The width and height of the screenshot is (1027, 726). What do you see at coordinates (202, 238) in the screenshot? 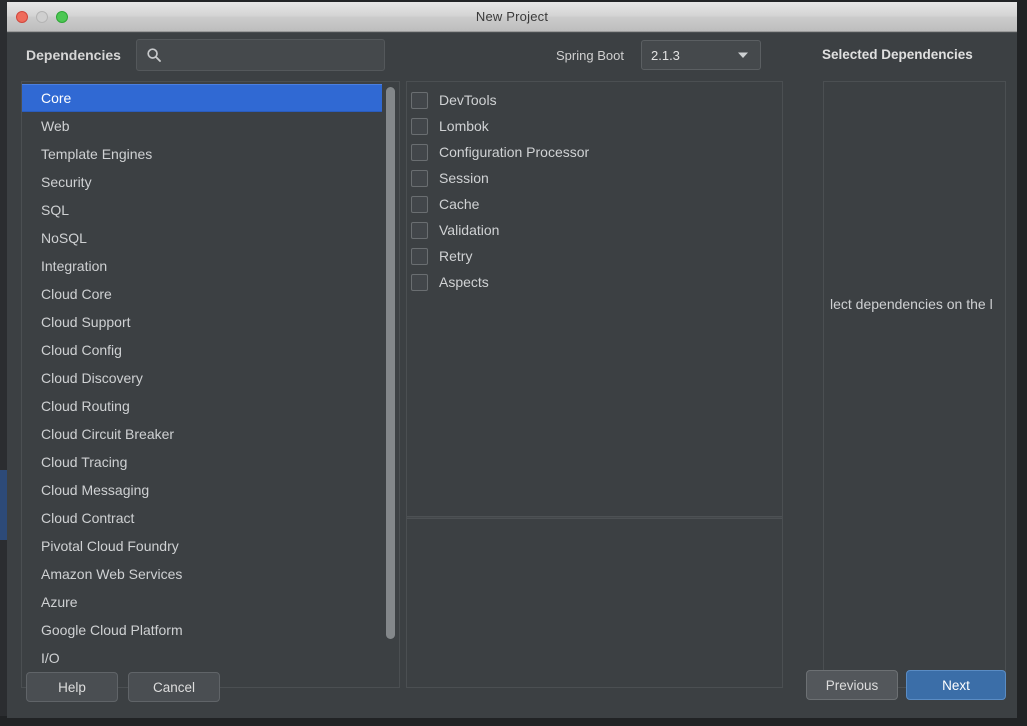
I see `category-item: NoSQL` at bounding box center [202, 238].